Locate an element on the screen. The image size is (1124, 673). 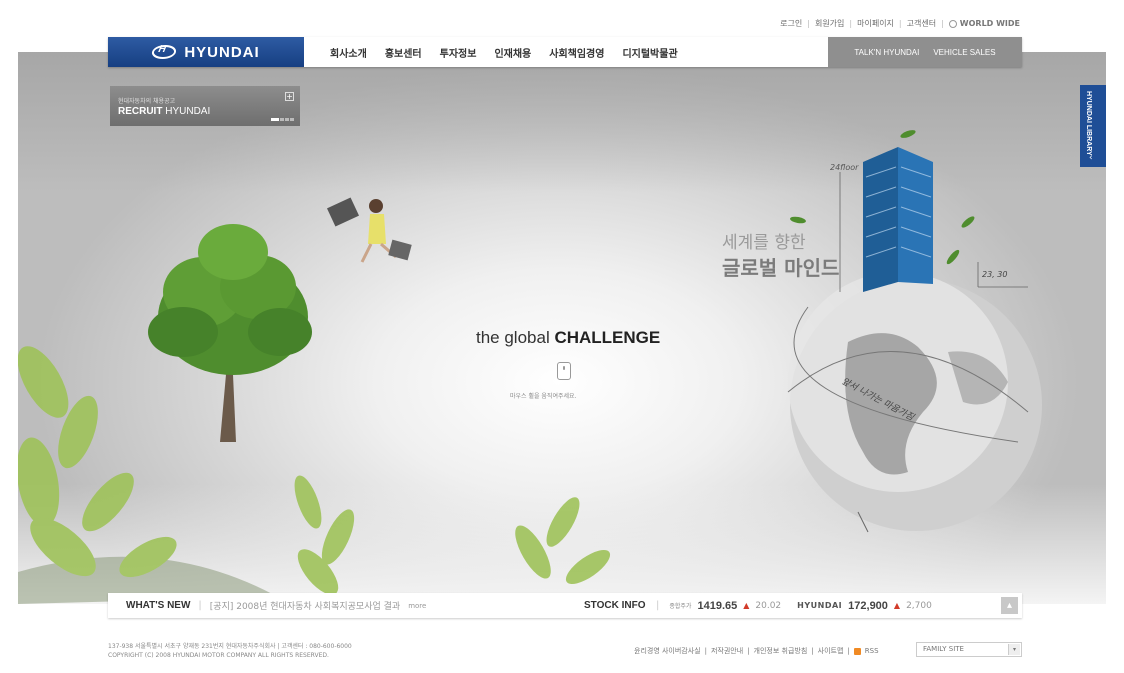
world-wide-link: WORLD WIDE is located at coordinates (984, 23).